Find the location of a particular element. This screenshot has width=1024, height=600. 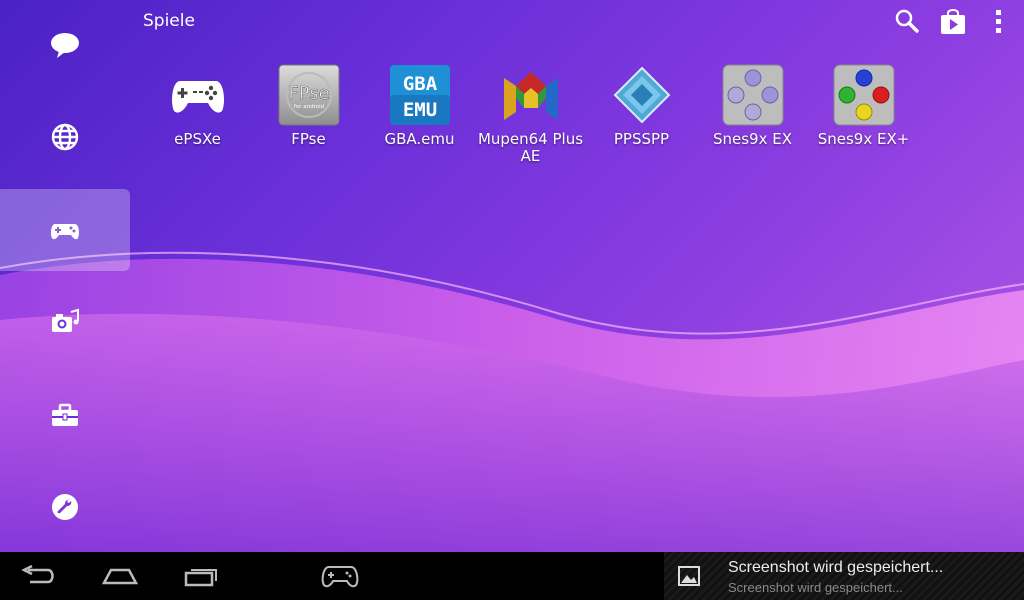

gbaemu-icon-bottom: EMU is located at coordinates (419, 110).